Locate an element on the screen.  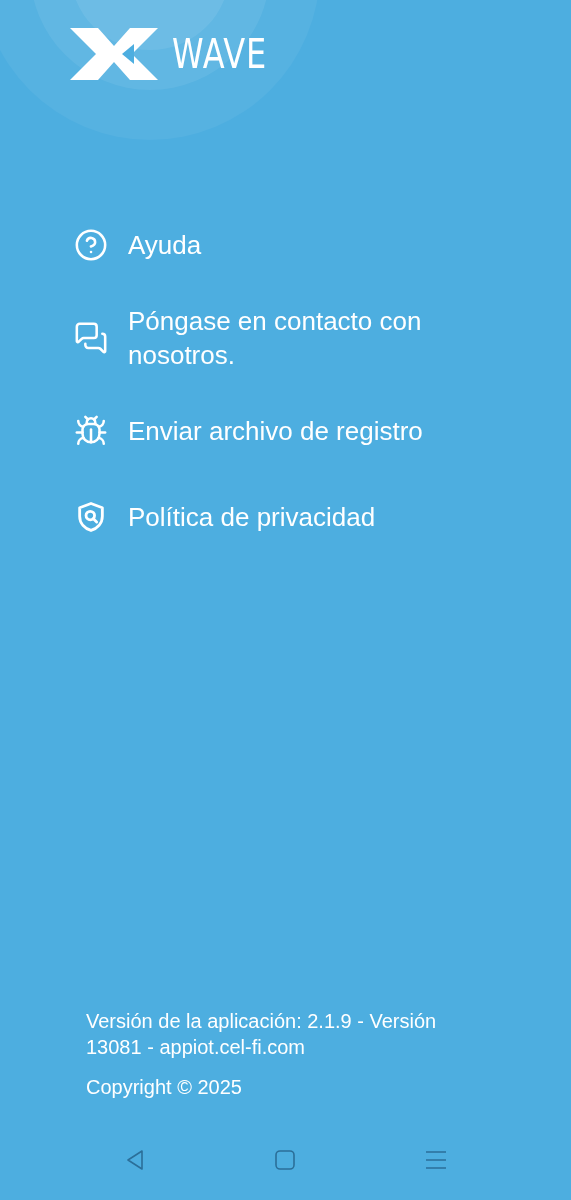
logo-text: WAVE is located at coordinates (220, 54).